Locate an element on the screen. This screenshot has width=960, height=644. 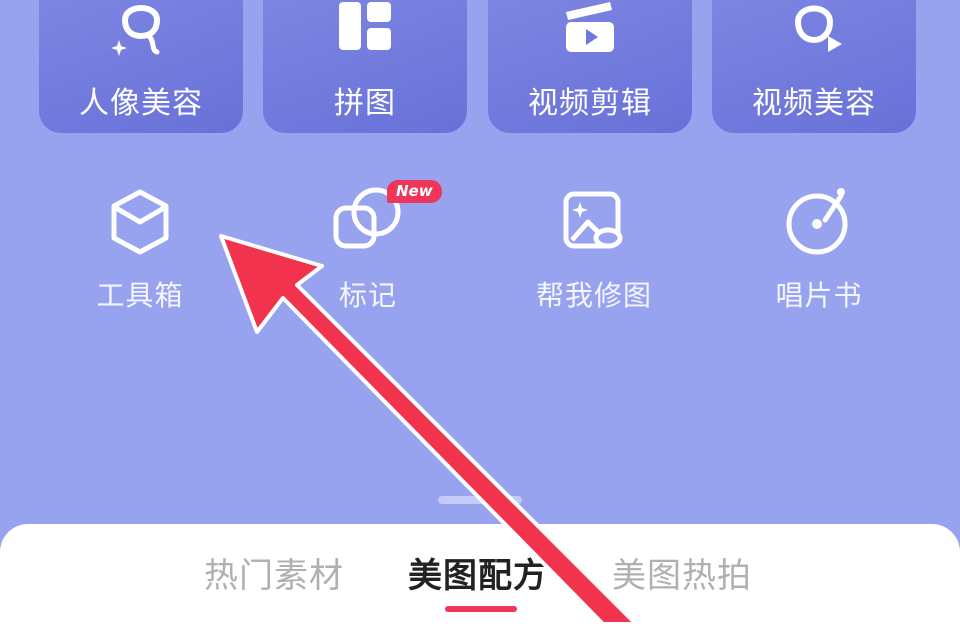
tile-label: 人像美容 is located at coordinates (141, 103).